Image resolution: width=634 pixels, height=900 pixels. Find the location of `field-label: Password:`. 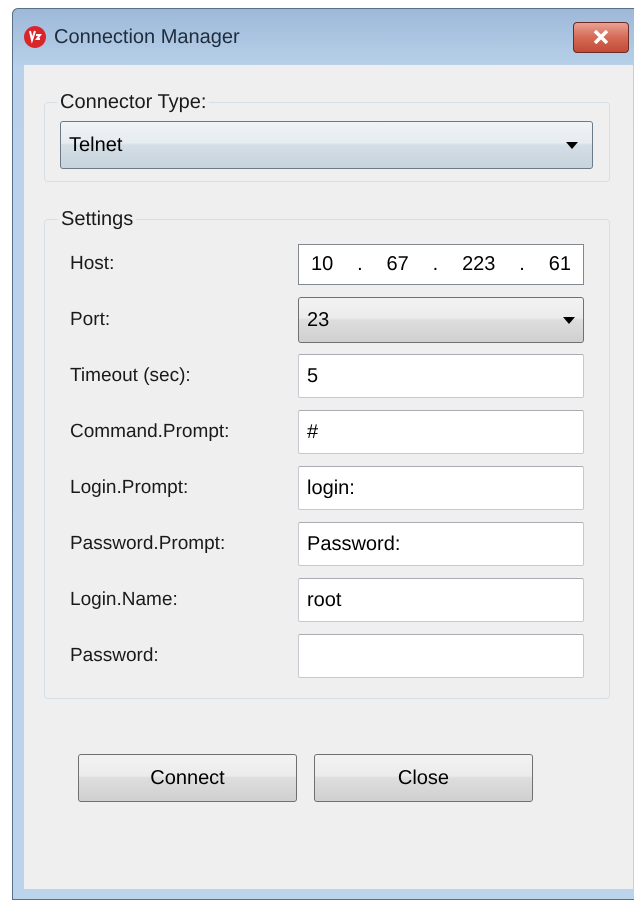

field-label: Password: is located at coordinates (114, 656).